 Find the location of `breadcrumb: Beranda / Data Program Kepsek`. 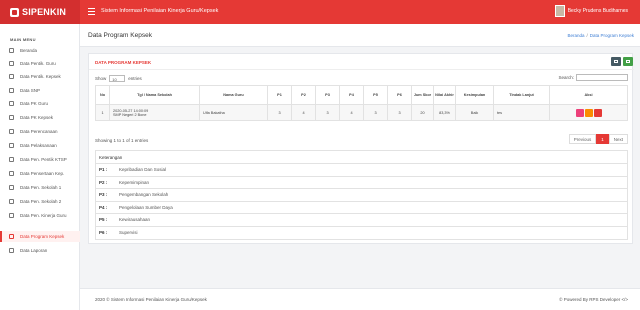

breadcrumb: Beranda / Data Program Kepsek is located at coordinates (600, 35).